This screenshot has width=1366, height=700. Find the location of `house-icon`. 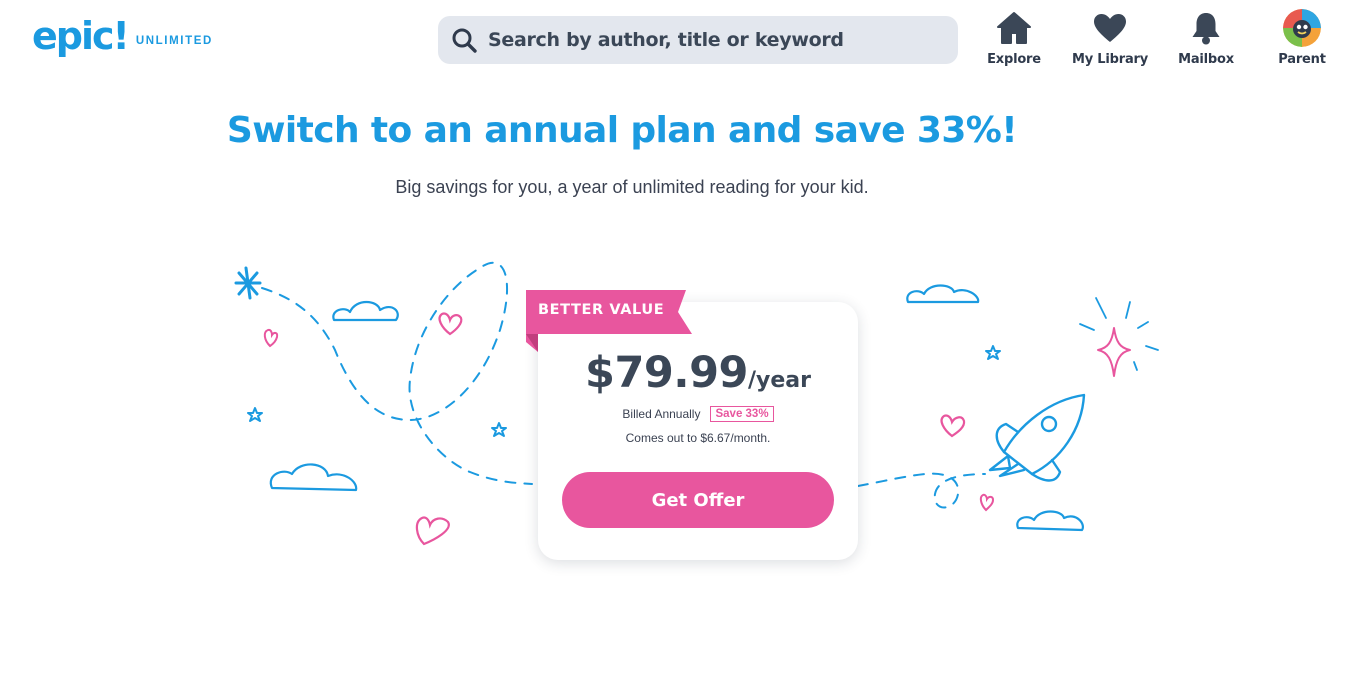

house-icon is located at coordinates (1014, 28).